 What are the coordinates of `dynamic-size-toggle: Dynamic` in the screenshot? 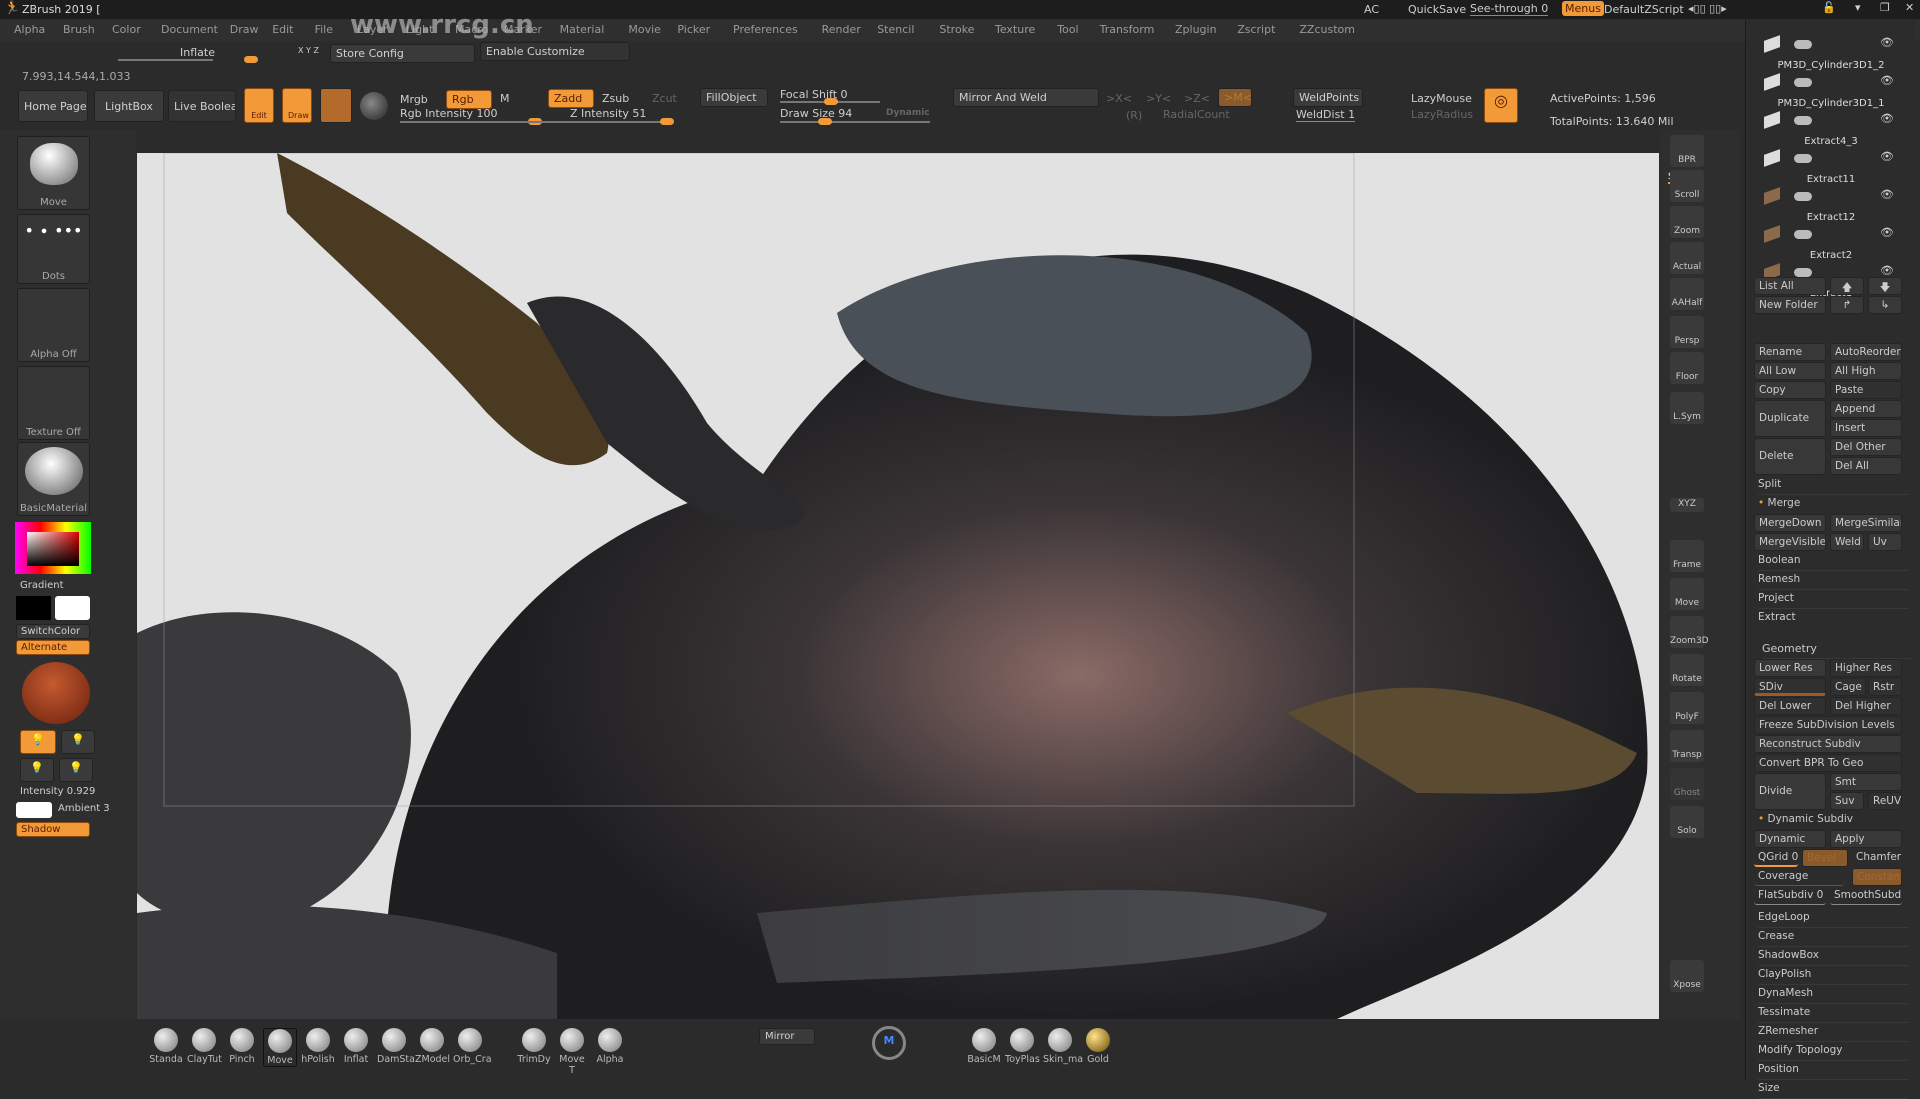 It's located at (908, 113).